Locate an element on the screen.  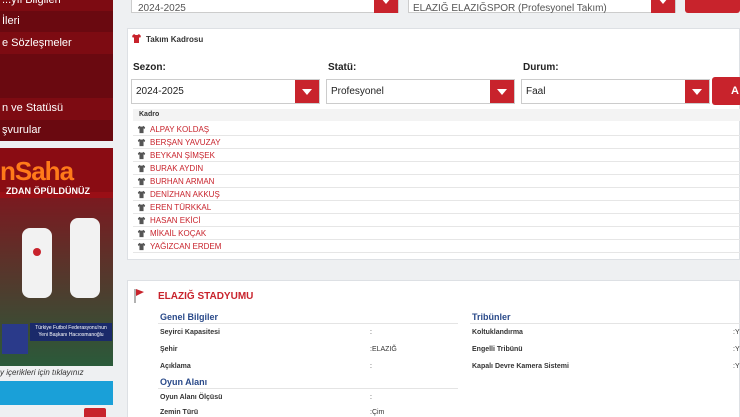
top-season-value: 2024-2025 is located at coordinates (162, 8).